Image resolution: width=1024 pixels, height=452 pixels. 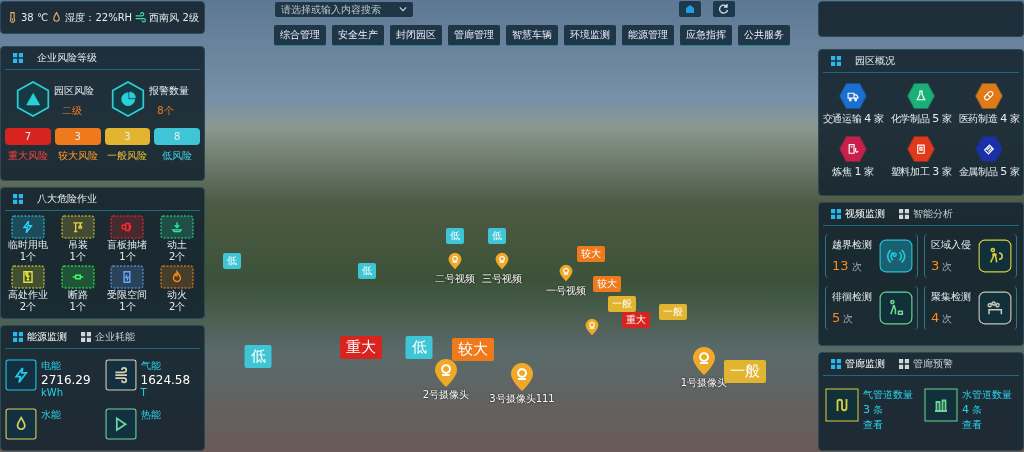 What do you see at coordinates (165, 111) in the screenshot?
I see `stat-value: 8个` at bounding box center [165, 111].